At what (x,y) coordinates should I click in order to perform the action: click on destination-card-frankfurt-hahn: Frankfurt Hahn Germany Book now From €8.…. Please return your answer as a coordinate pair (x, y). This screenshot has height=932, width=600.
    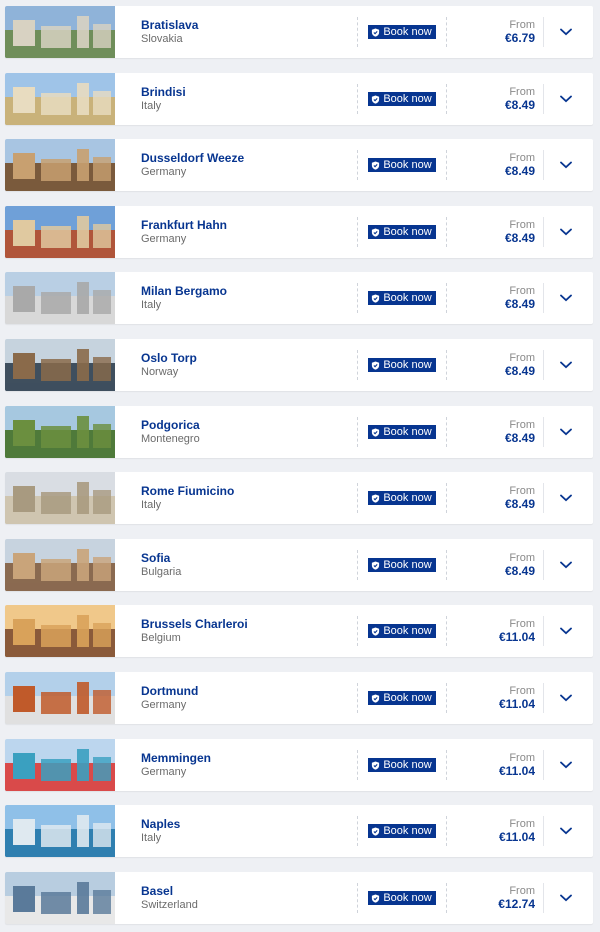
    Looking at the image, I should click on (299, 232).